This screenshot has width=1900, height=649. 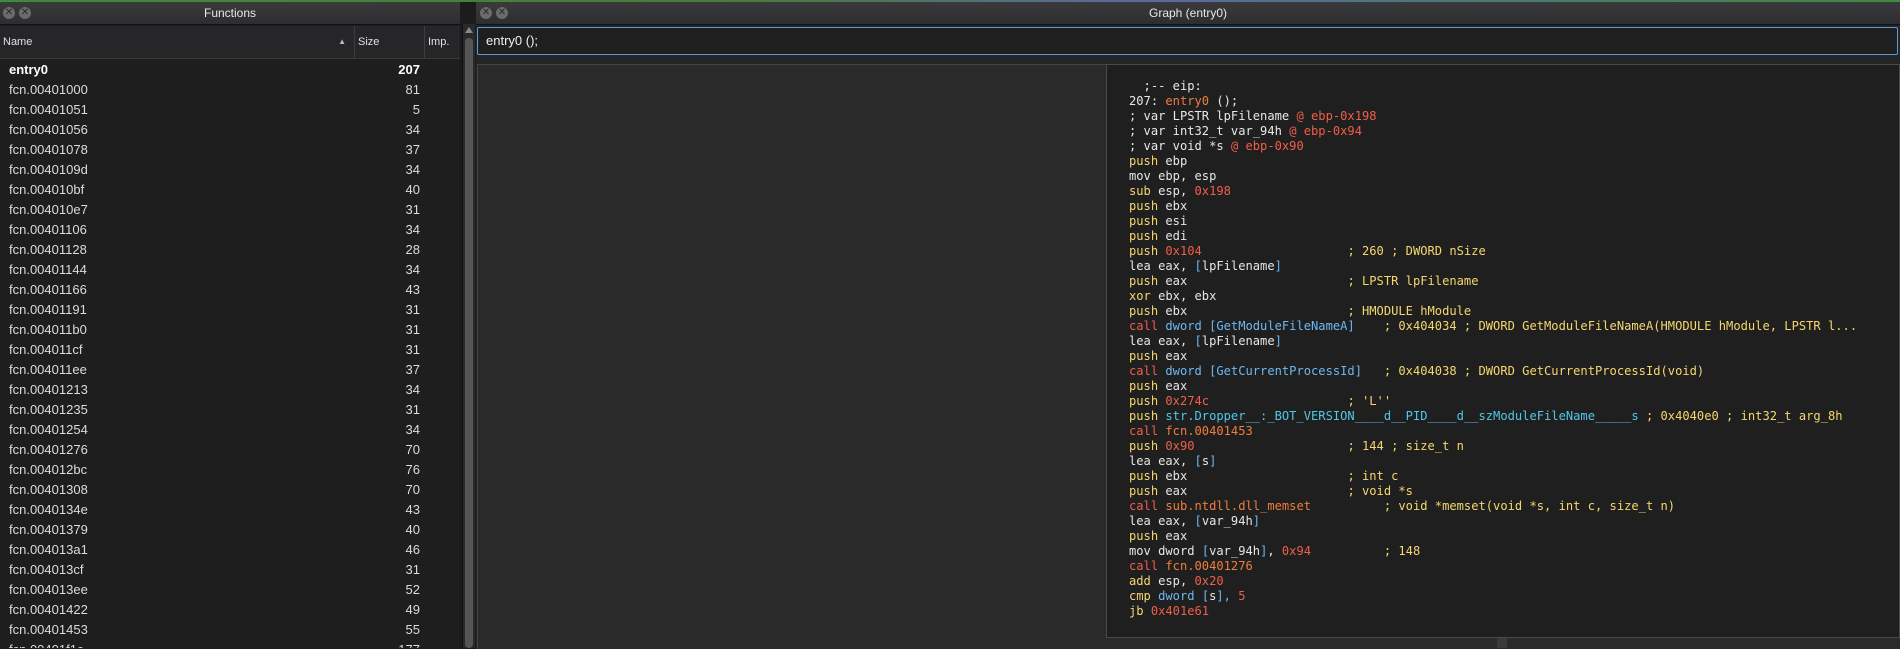 I want to click on function-name: fcn.00401379, so click(x=48, y=529).